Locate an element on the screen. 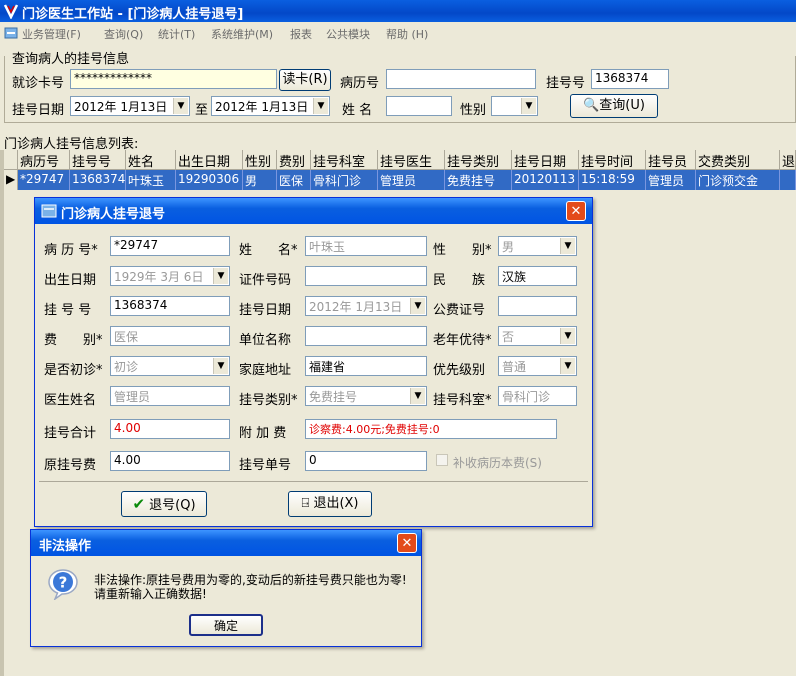  query-button-label: 查询(U) is located at coordinates (622, 105).